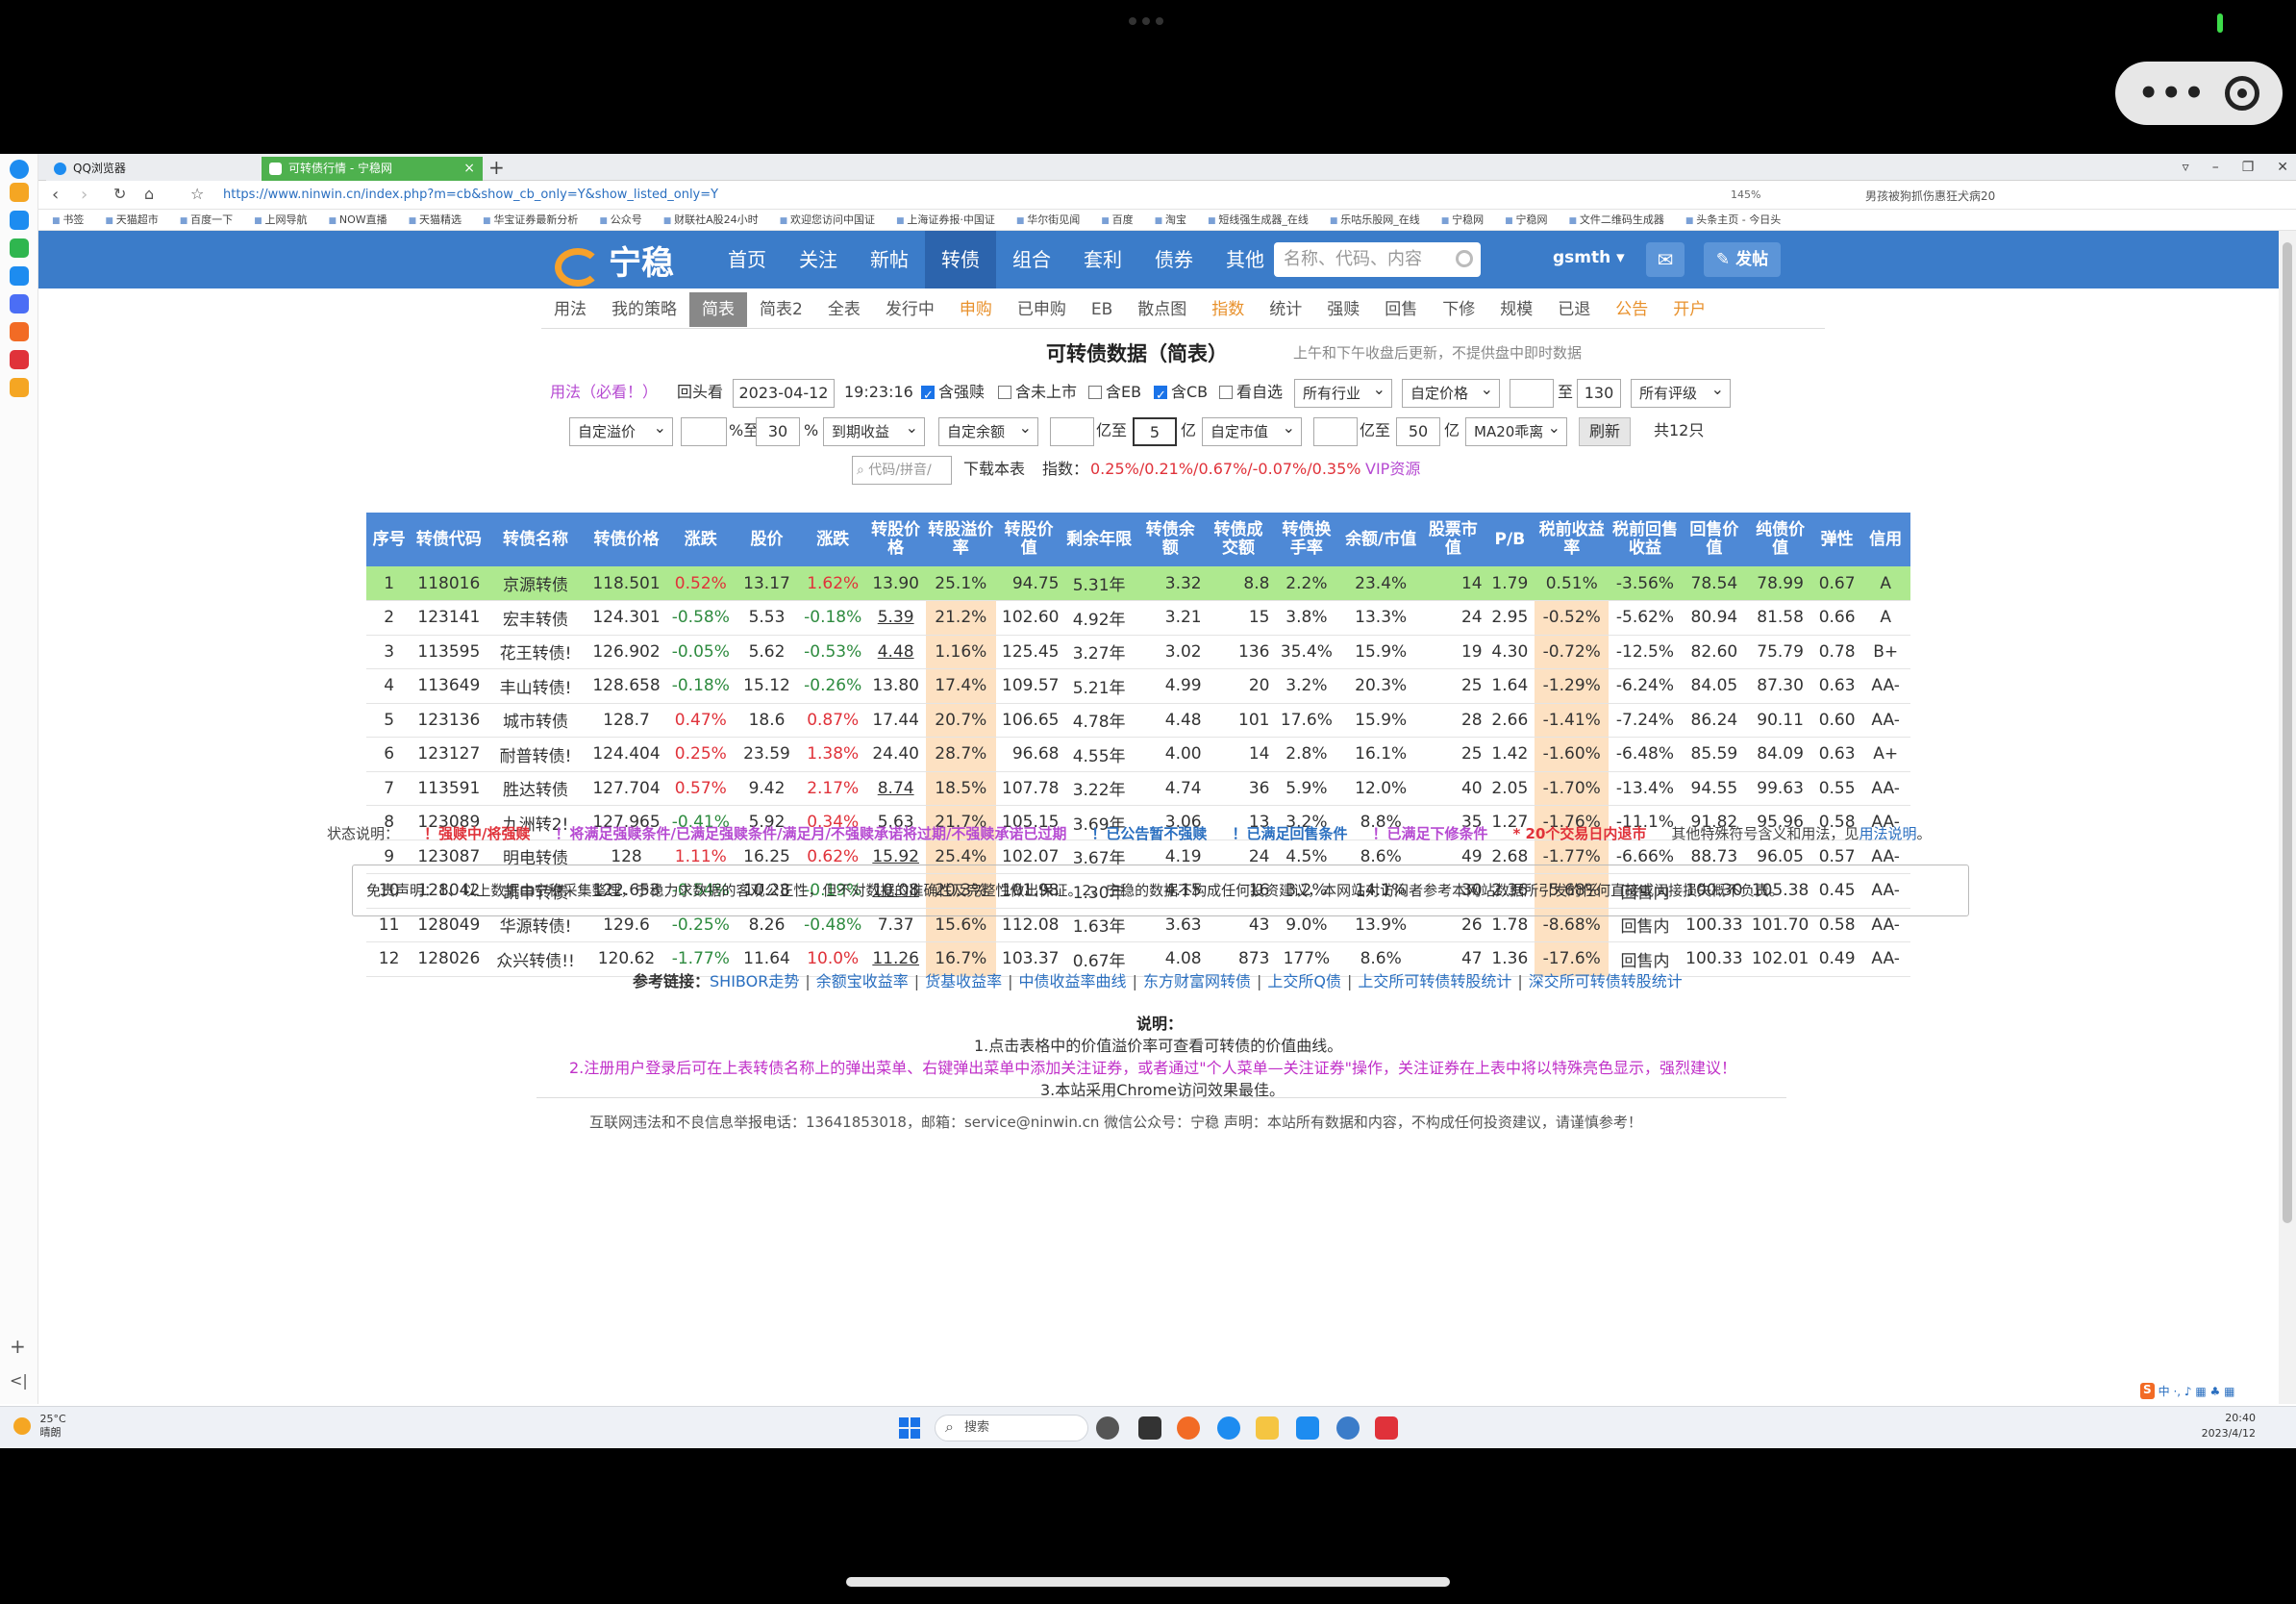  What do you see at coordinates (536, 652) in the screenshot?
I see `table-cell: 花王转债!` at bounding box center [536, 652].